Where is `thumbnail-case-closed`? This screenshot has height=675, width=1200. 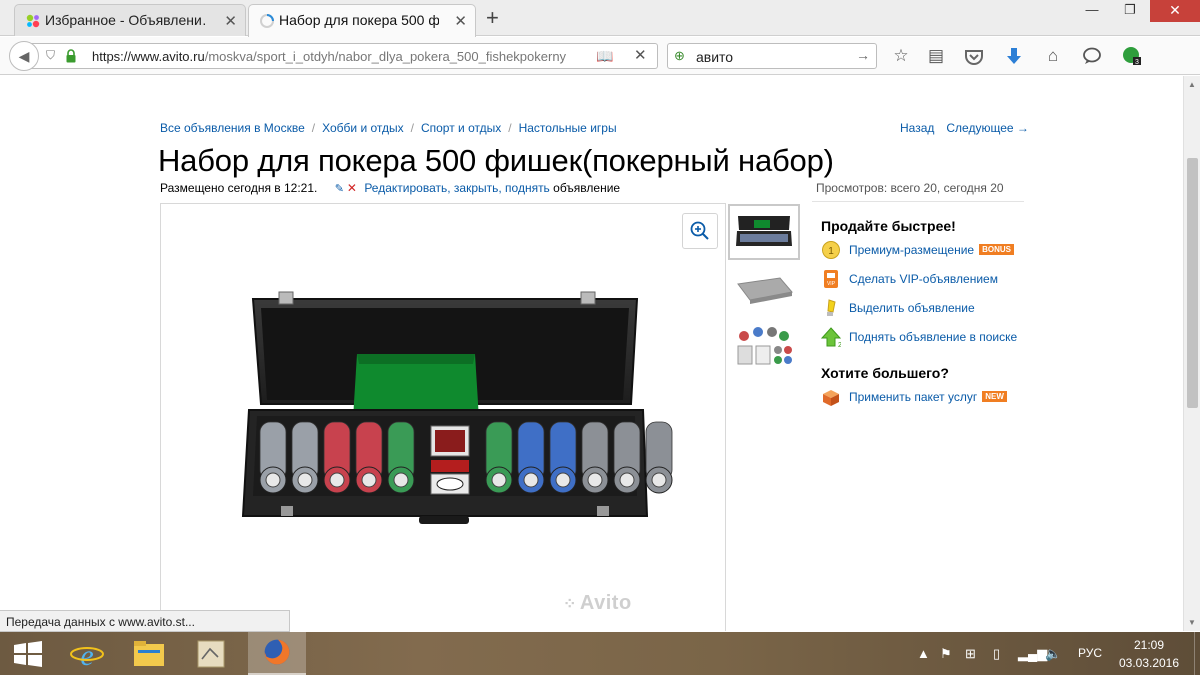 thumbnail-case-closed is located at coordinates (764, 292).